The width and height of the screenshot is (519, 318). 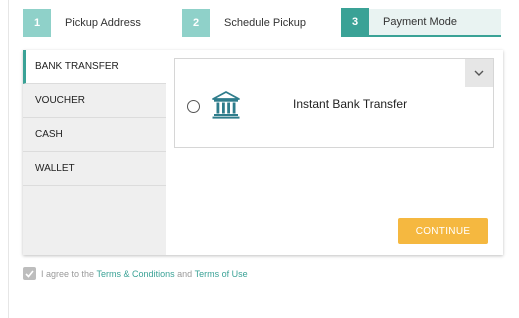 I want to click on step-payment-mode: 3 Payment Mode, so click(x=421, y=22).